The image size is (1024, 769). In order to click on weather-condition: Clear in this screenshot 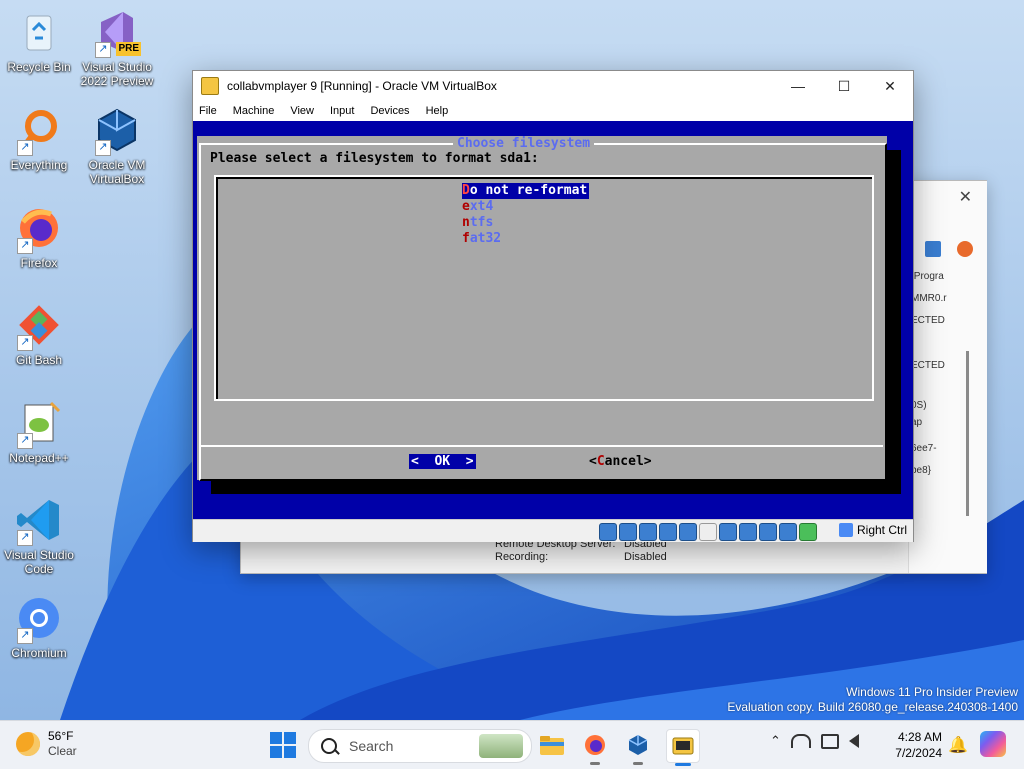, I will do `click(62, 751)`.